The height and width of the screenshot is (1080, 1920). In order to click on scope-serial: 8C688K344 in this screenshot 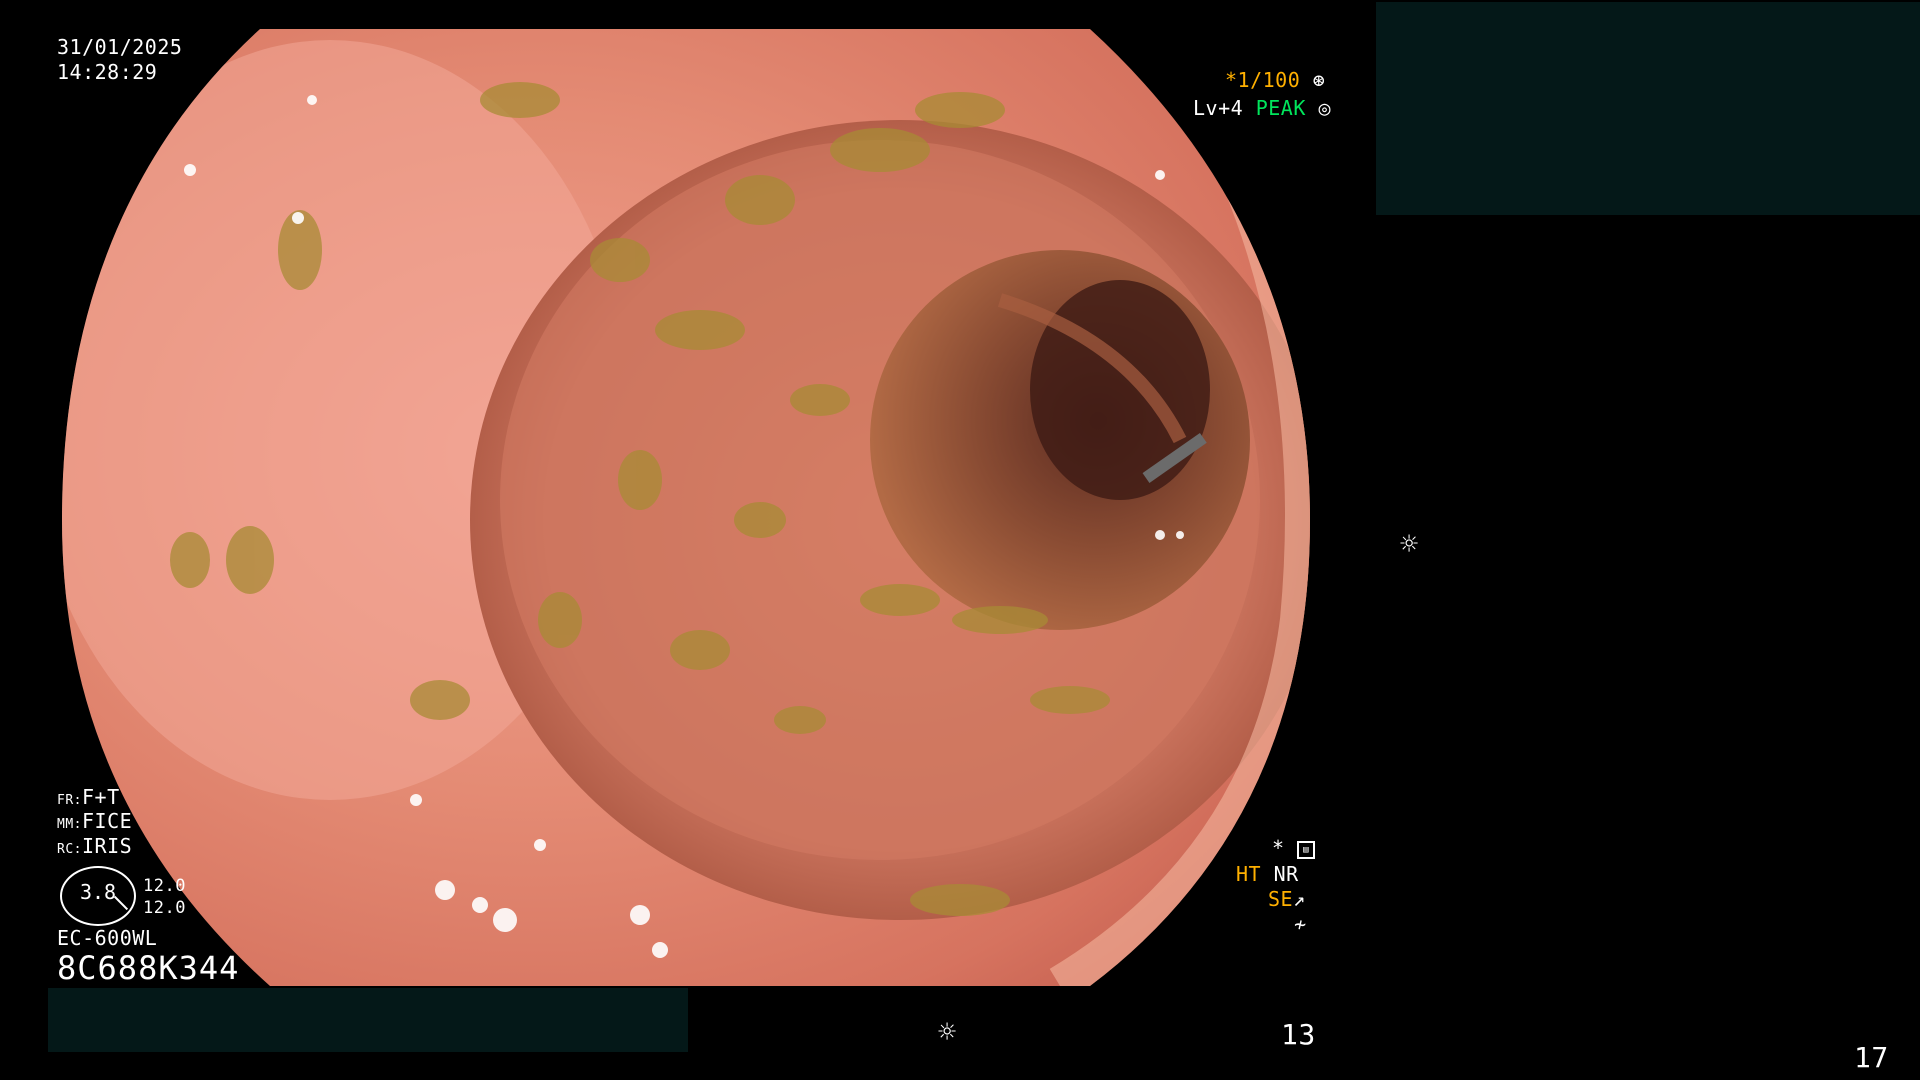, I will do `click(148, 968)`.